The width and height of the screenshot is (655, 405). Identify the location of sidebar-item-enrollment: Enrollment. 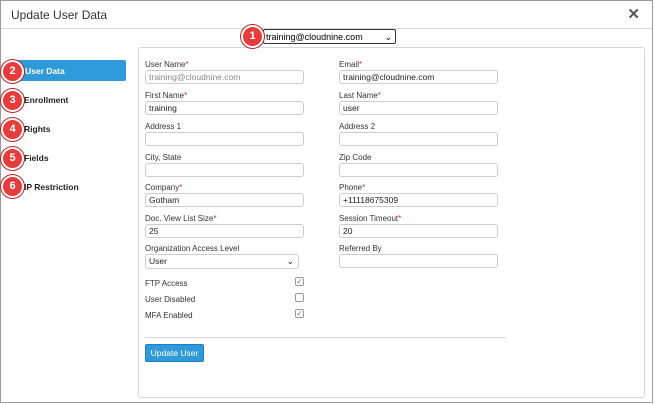
(46, 100).